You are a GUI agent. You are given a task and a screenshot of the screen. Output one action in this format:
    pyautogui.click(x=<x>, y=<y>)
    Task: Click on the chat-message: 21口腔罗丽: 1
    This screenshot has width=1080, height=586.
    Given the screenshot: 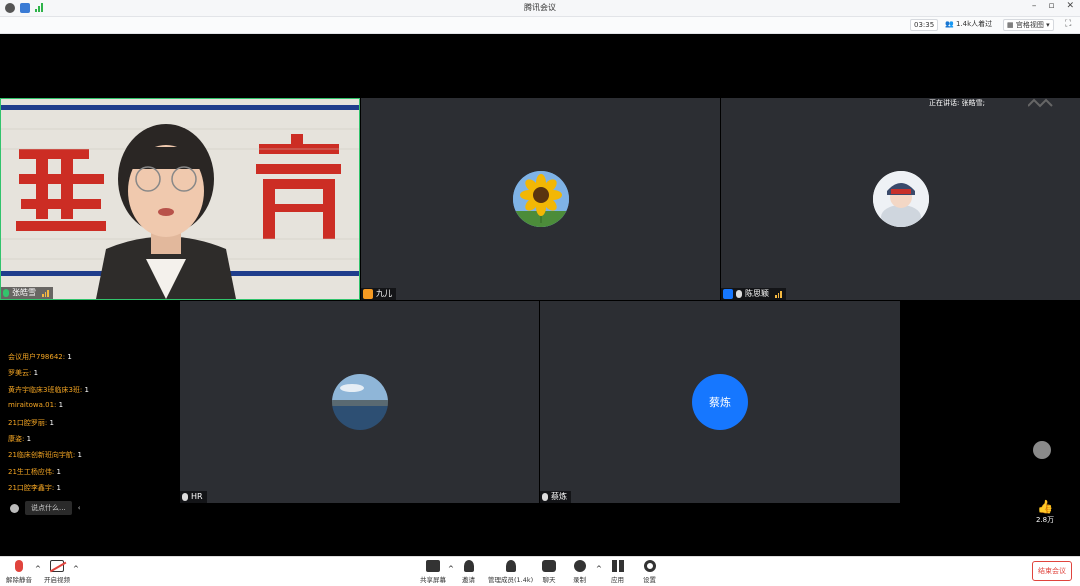 What is the action you would take?
    pyautogui.click(x=31, y=422)
    